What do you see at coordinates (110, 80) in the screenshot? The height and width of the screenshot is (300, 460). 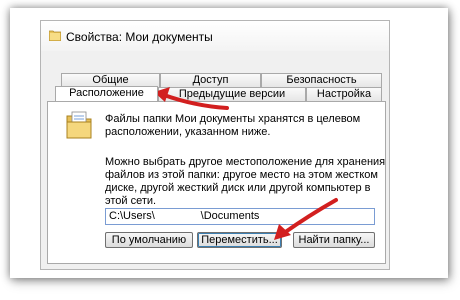 I see `tab-general: Общие` at bounding box center [110, 80].